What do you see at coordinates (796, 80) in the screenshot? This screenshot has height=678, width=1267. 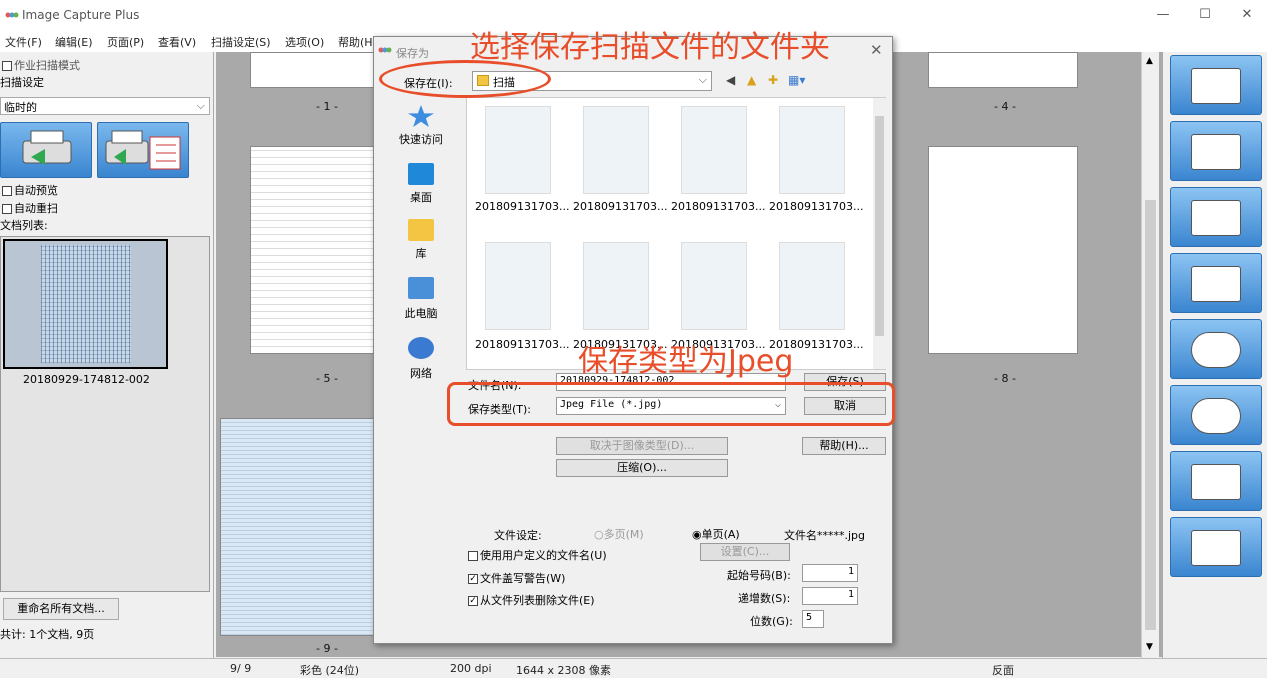 I see `view-menu-icon: ▦▾` at bounding box center [796, 80].